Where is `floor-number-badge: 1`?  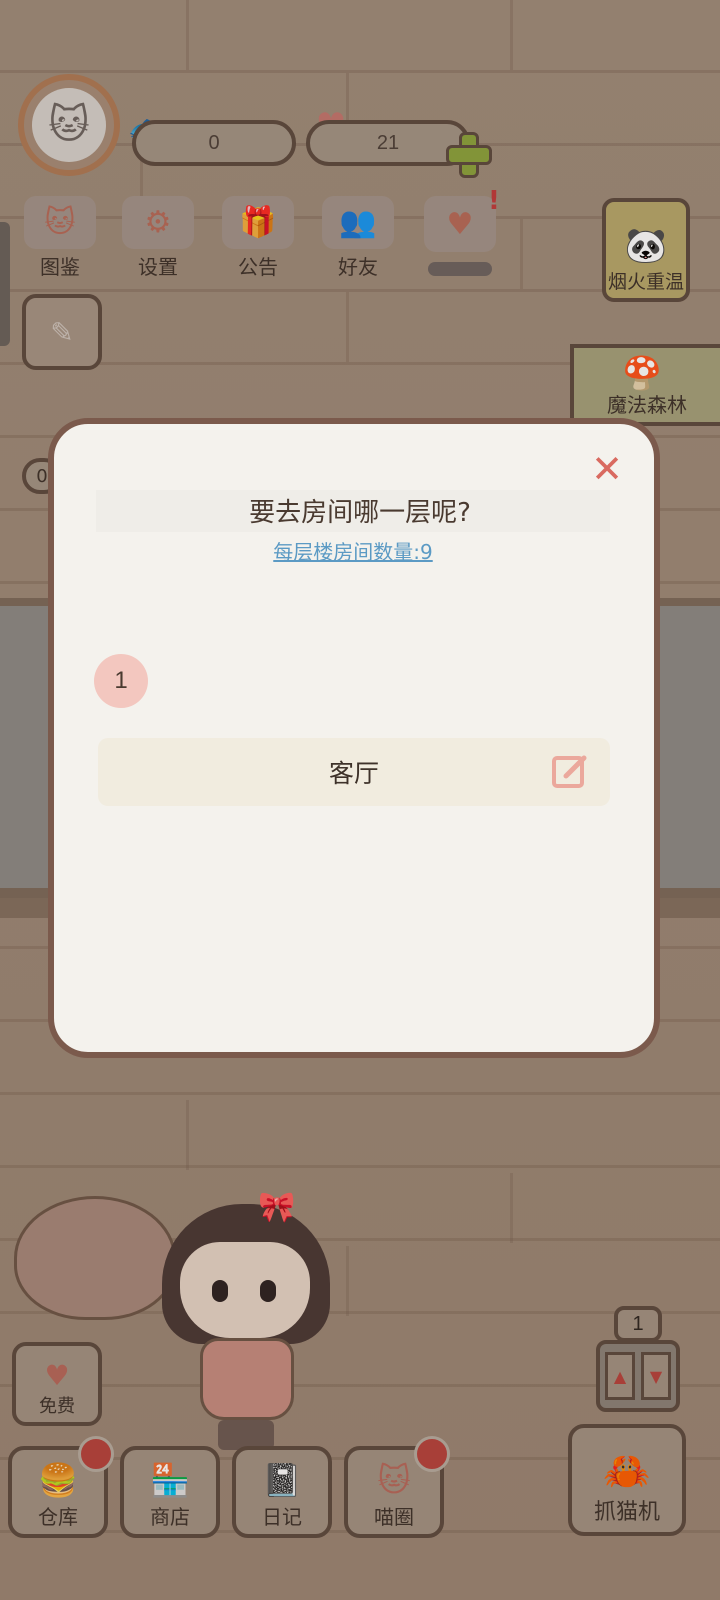 floor-number-badge: 1 is located at coordinates (121, 681).